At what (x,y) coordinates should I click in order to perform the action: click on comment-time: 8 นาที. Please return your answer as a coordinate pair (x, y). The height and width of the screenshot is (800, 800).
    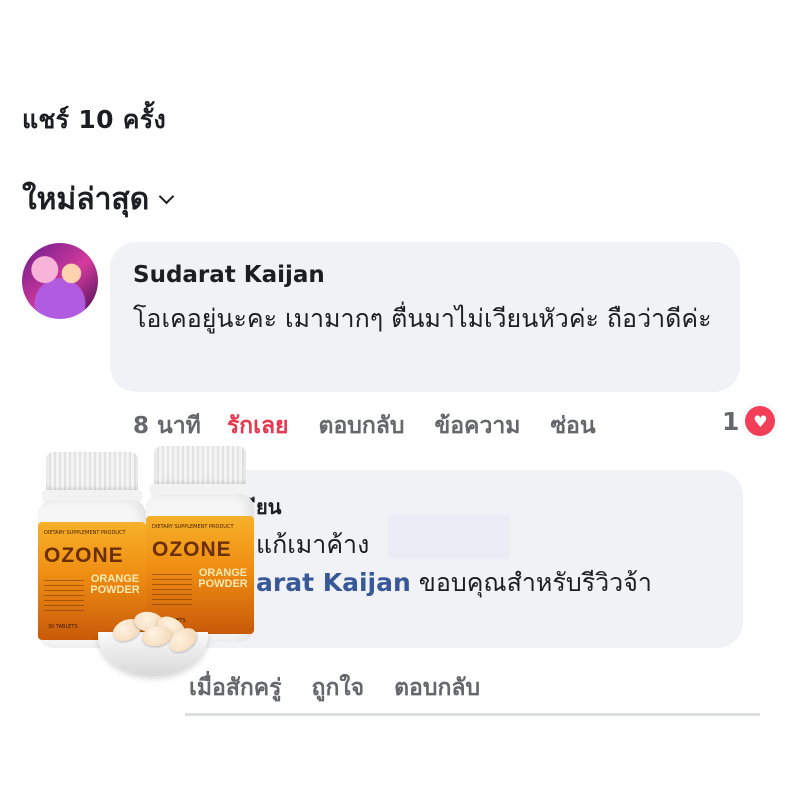
    Looking at the image, I should click on (167, 426).